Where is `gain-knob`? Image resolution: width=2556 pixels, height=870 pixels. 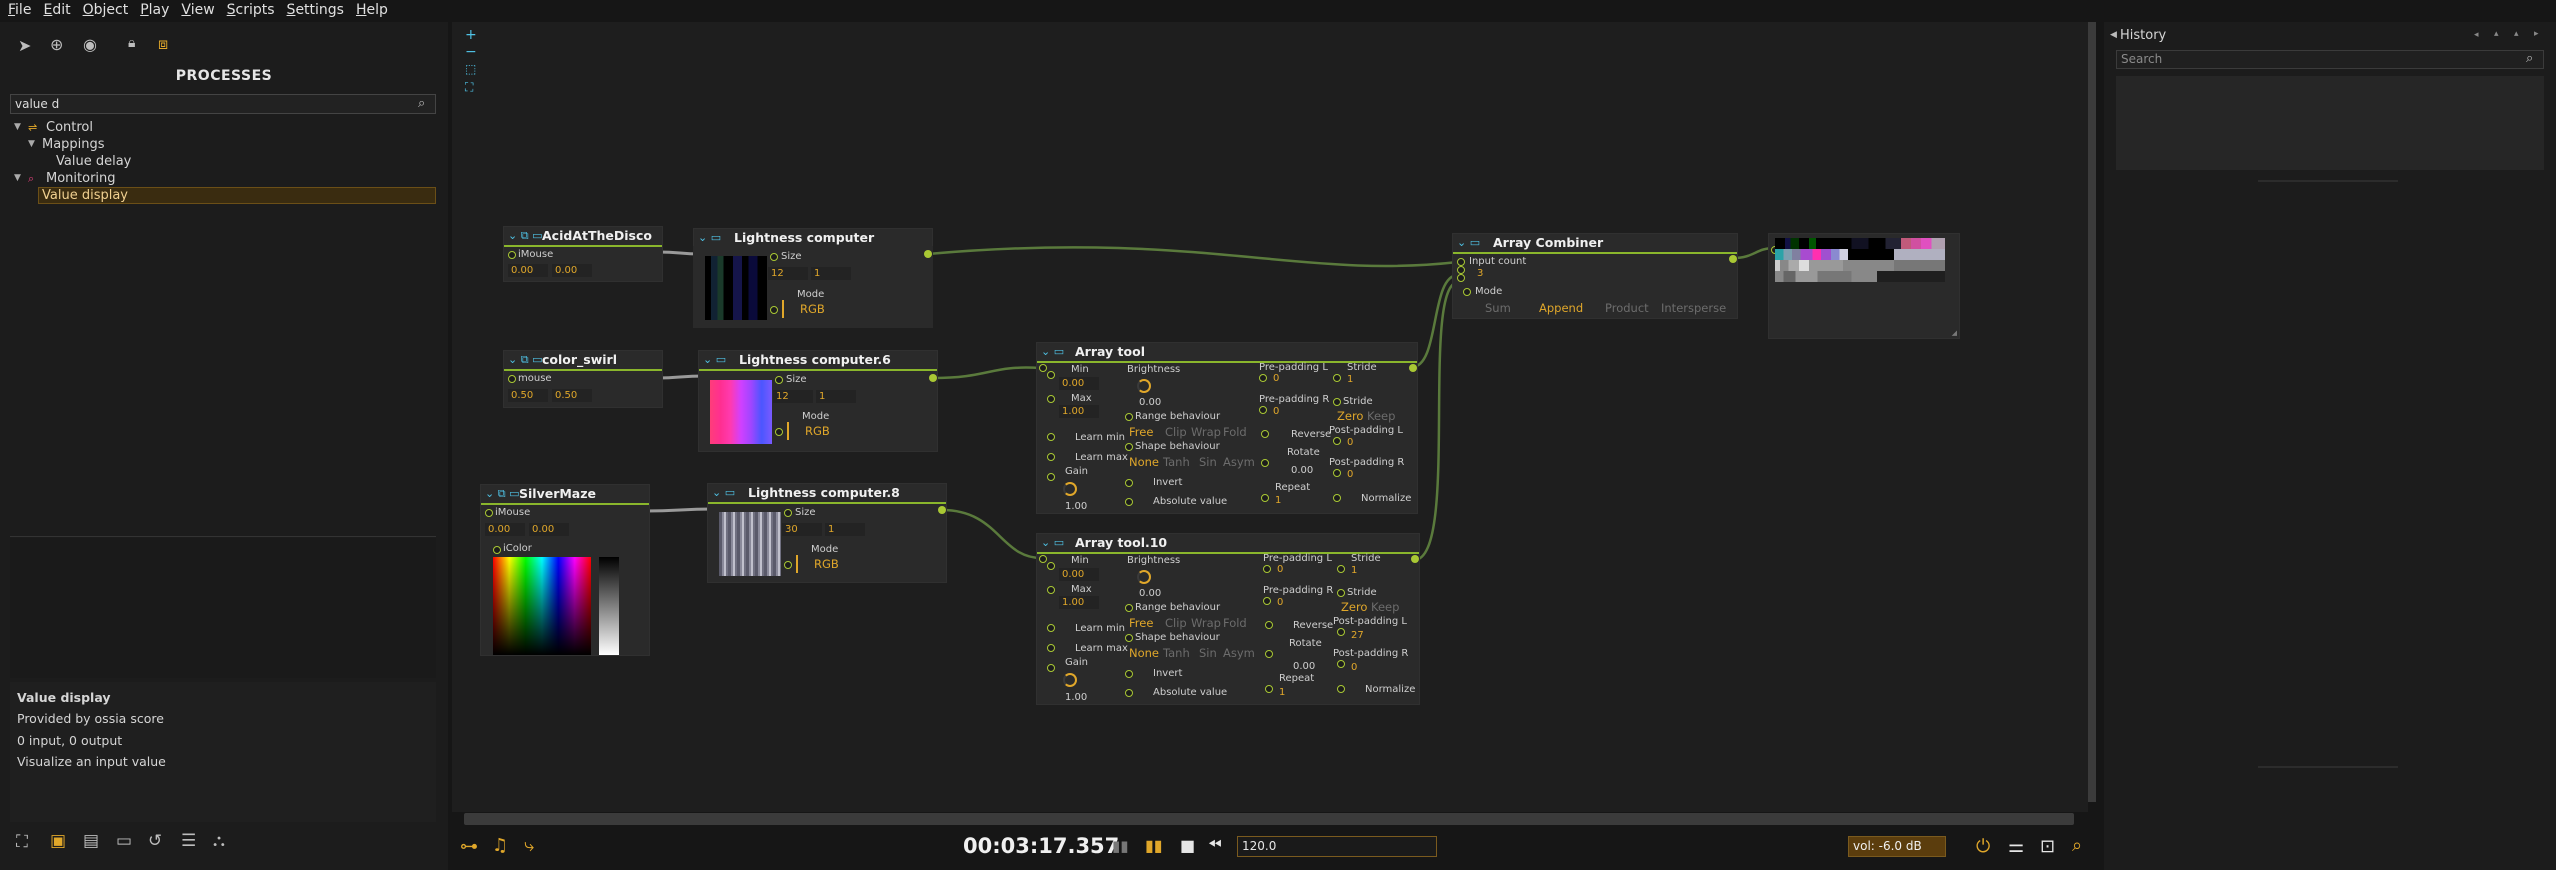 gain-knob is located at coordinates (1070, 680).